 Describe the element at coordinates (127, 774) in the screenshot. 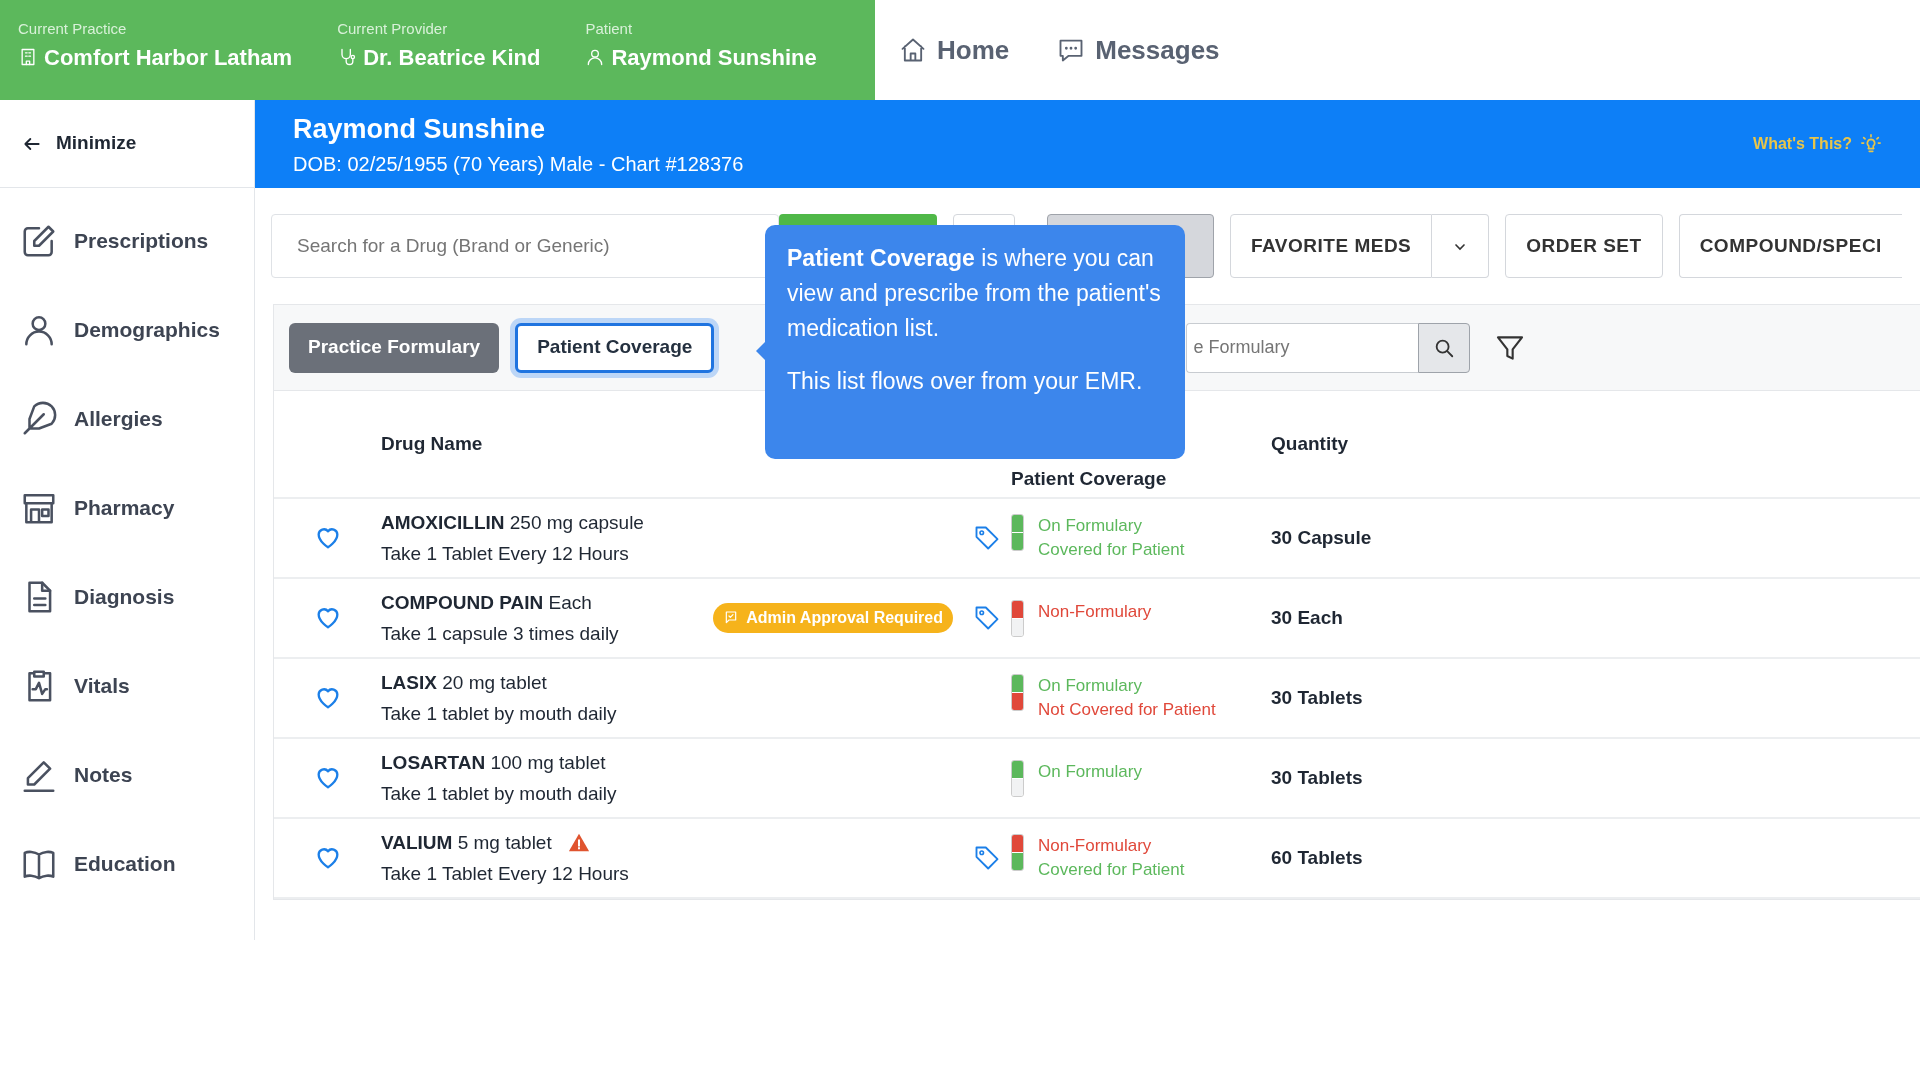

I see `sidebar-item: Notes` at that location.